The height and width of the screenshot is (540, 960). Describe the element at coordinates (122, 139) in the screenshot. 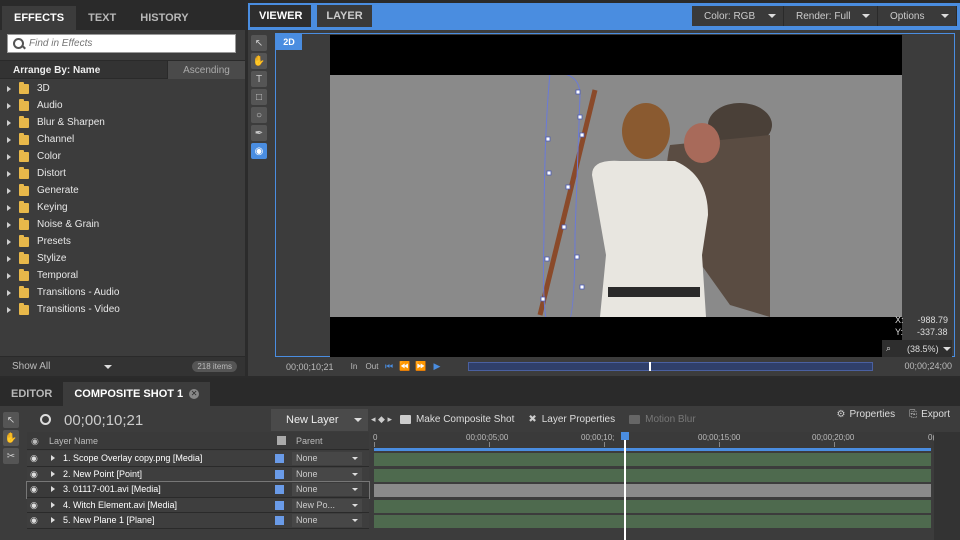

I see `effect-folder: Channel` at that location.